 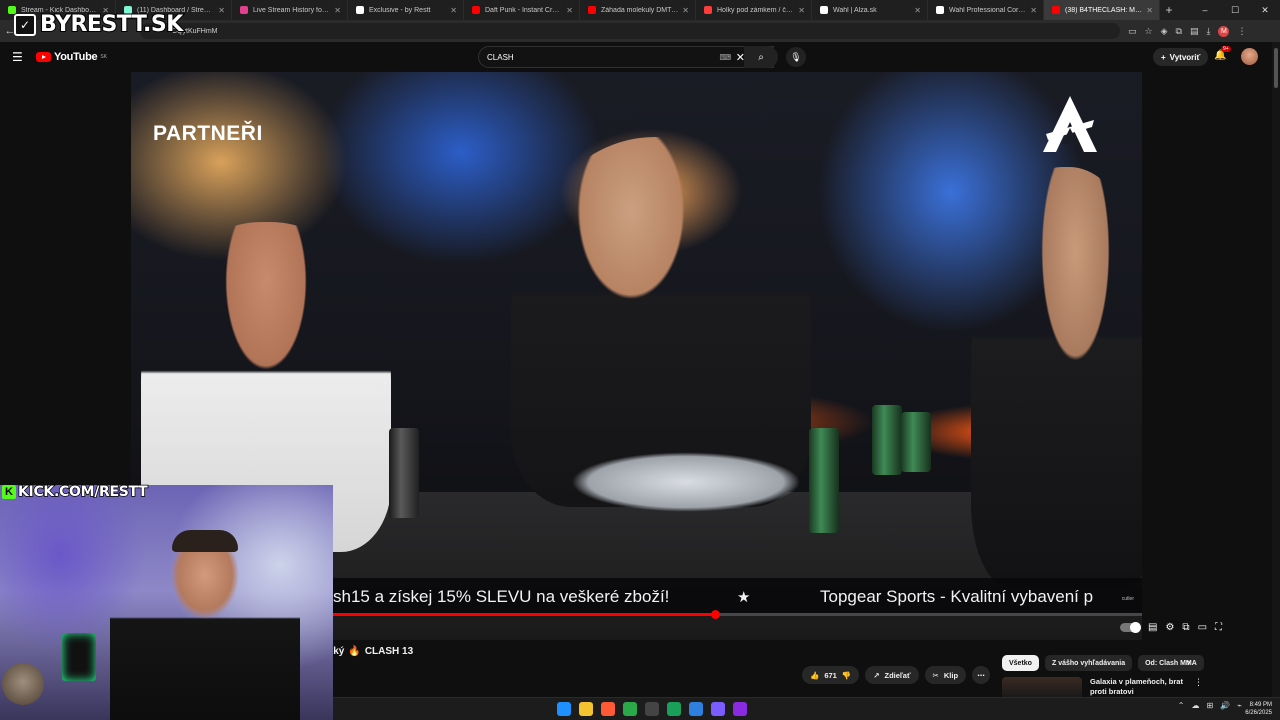 What do you see at coordinates (1276, 68) in the screenshot?
I see `scrollbar-thumb` at bounding box center [1276, 68].